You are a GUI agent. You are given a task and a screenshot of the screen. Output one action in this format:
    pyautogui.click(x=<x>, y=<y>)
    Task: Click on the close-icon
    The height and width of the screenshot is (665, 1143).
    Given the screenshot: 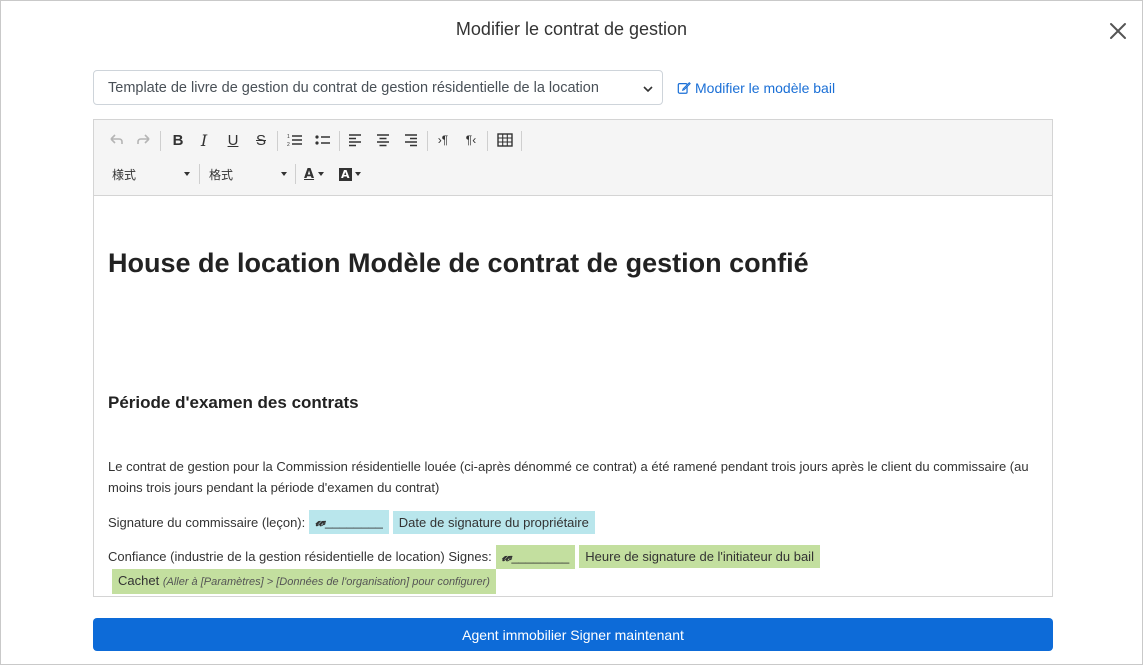 What is the action you would take?
    pyautogui.click(x=1118, y=31)
    